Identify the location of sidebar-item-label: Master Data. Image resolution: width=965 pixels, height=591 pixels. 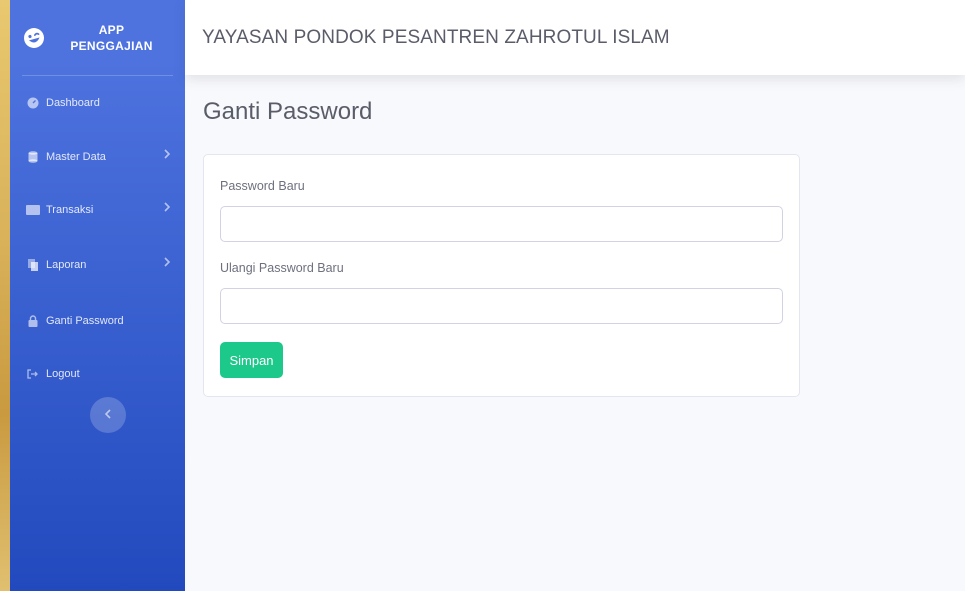
(76, 157).